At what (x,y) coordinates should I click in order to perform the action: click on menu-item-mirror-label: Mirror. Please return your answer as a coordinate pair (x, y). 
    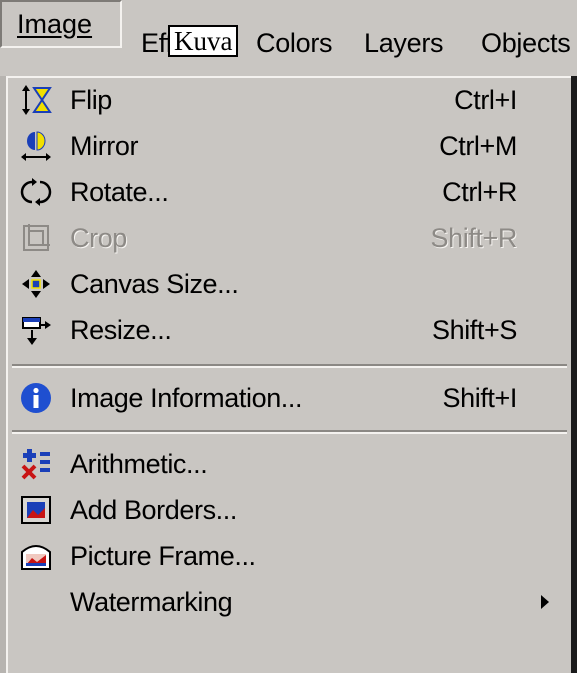
    Looking at the image, I should click on (104, 146).